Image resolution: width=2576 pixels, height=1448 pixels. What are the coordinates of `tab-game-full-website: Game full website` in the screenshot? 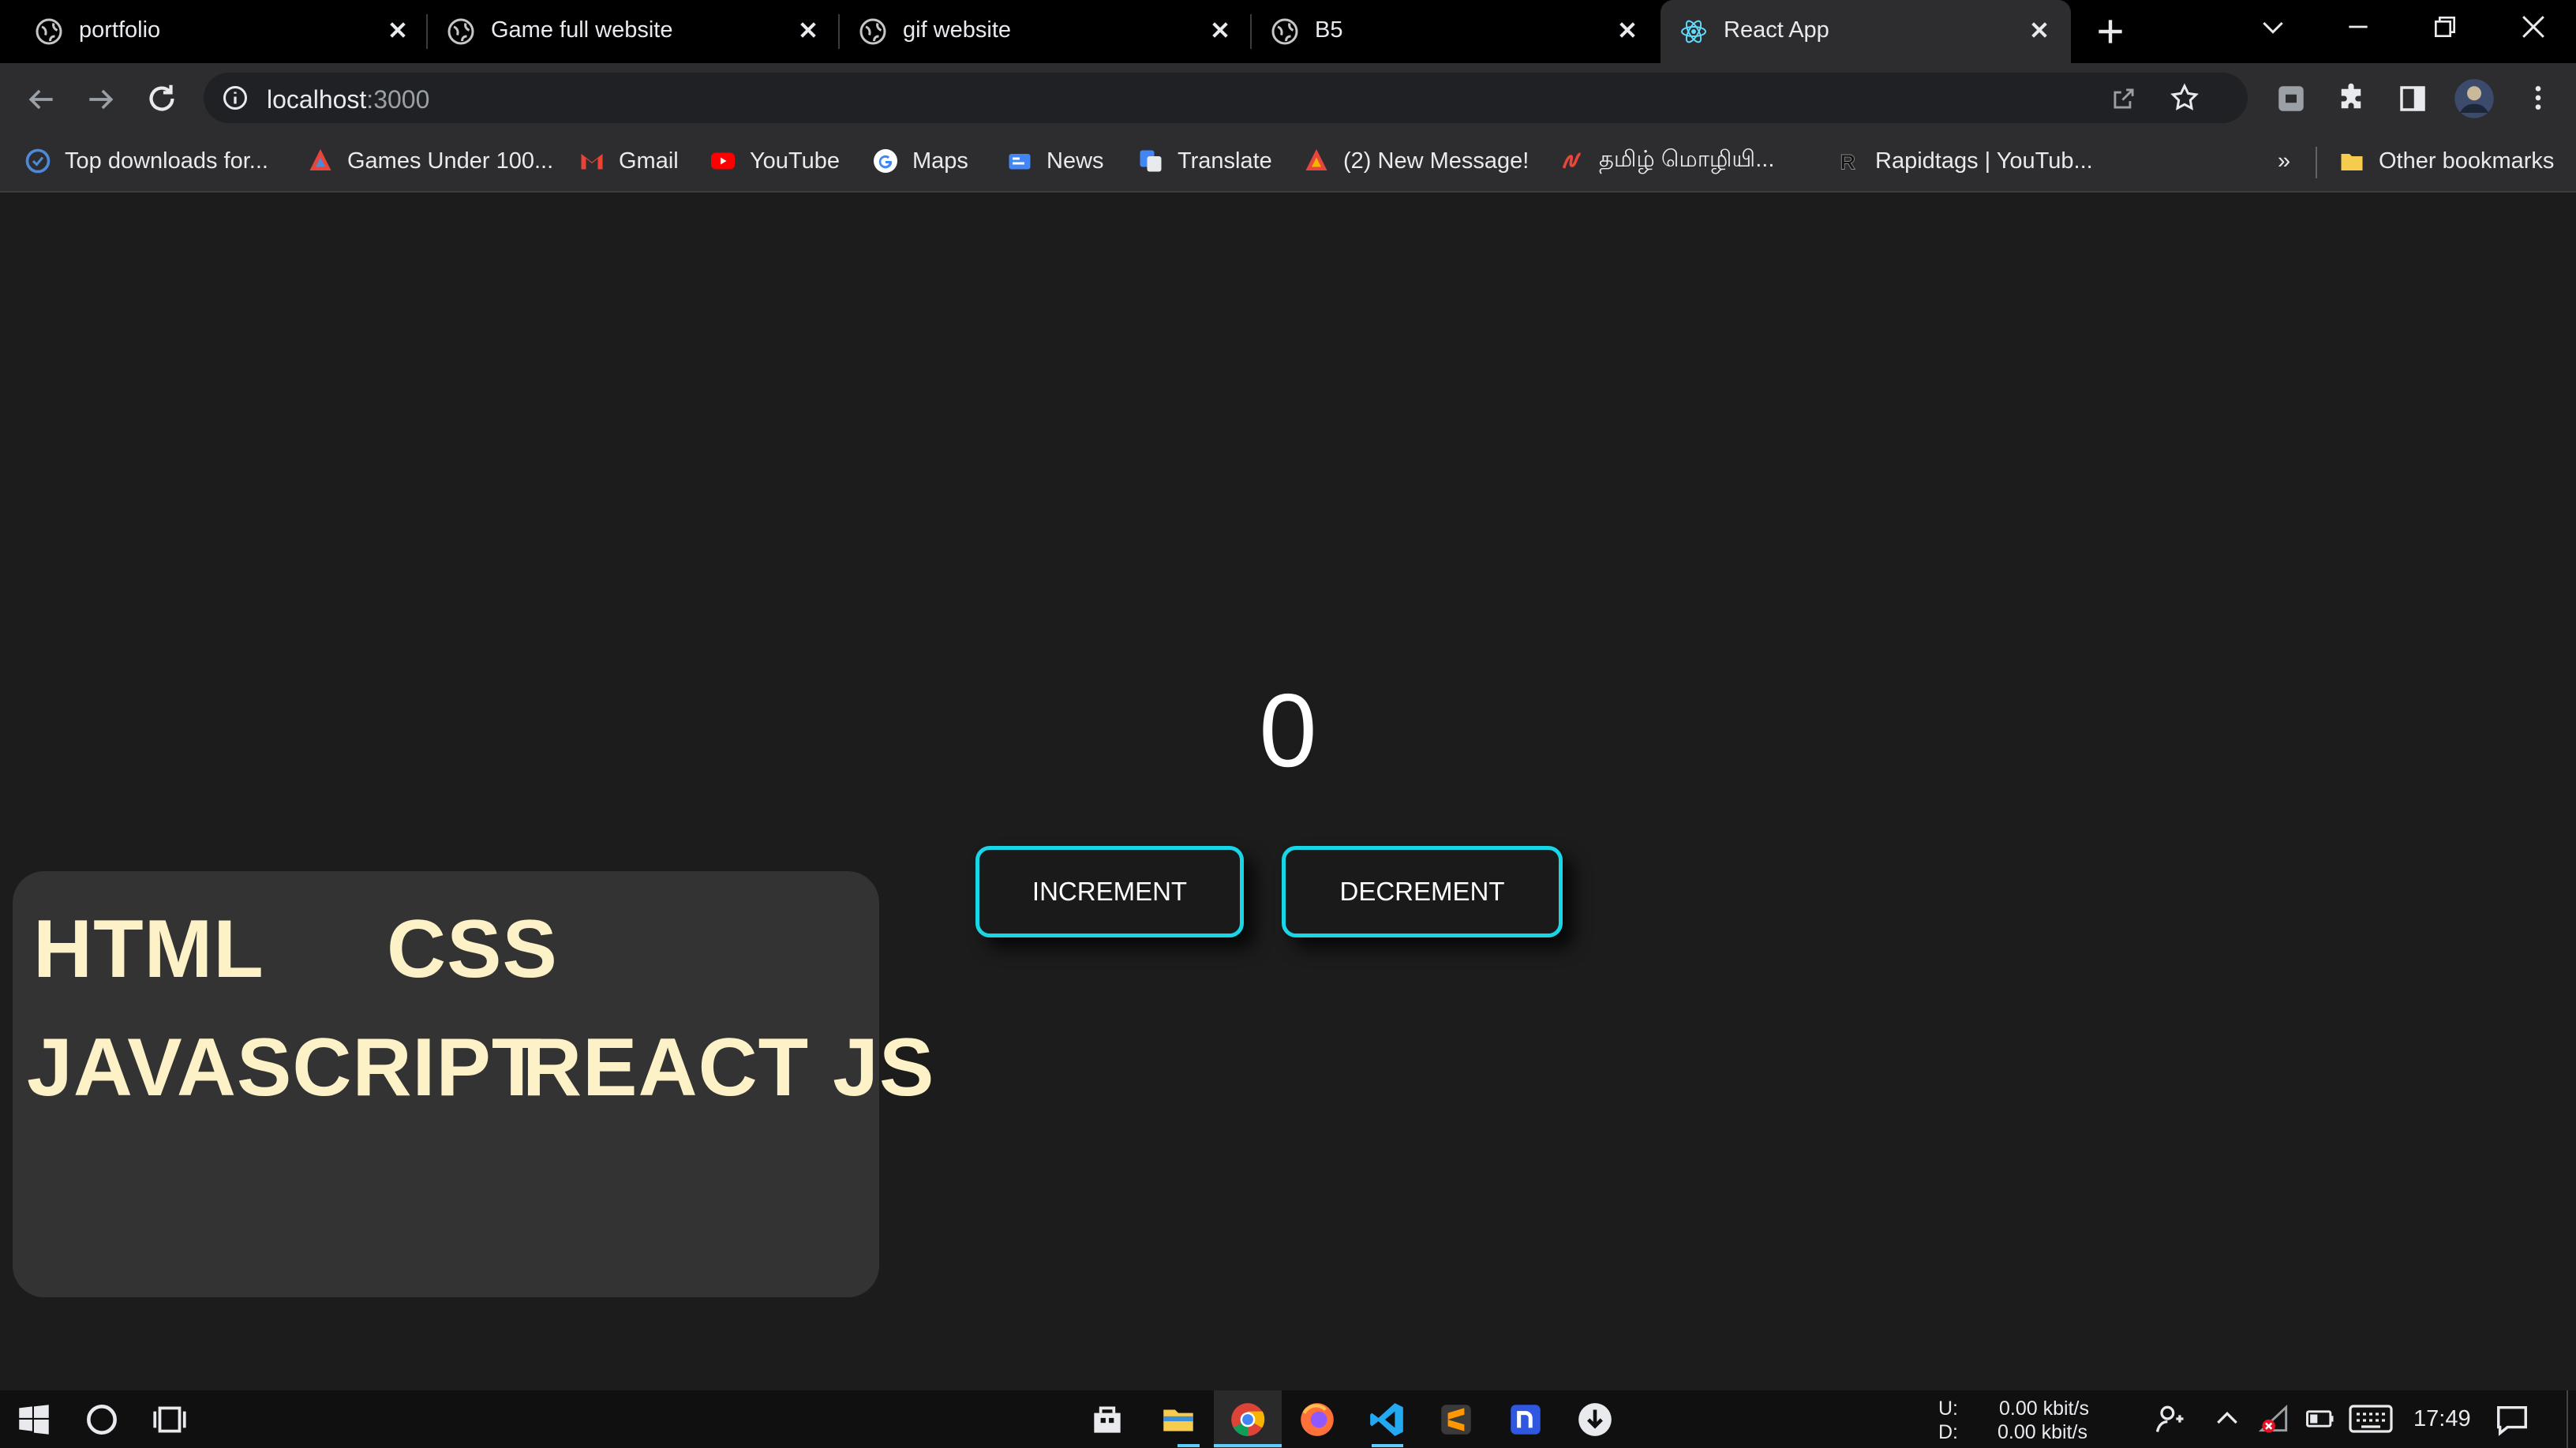 It's located at (629, 31).